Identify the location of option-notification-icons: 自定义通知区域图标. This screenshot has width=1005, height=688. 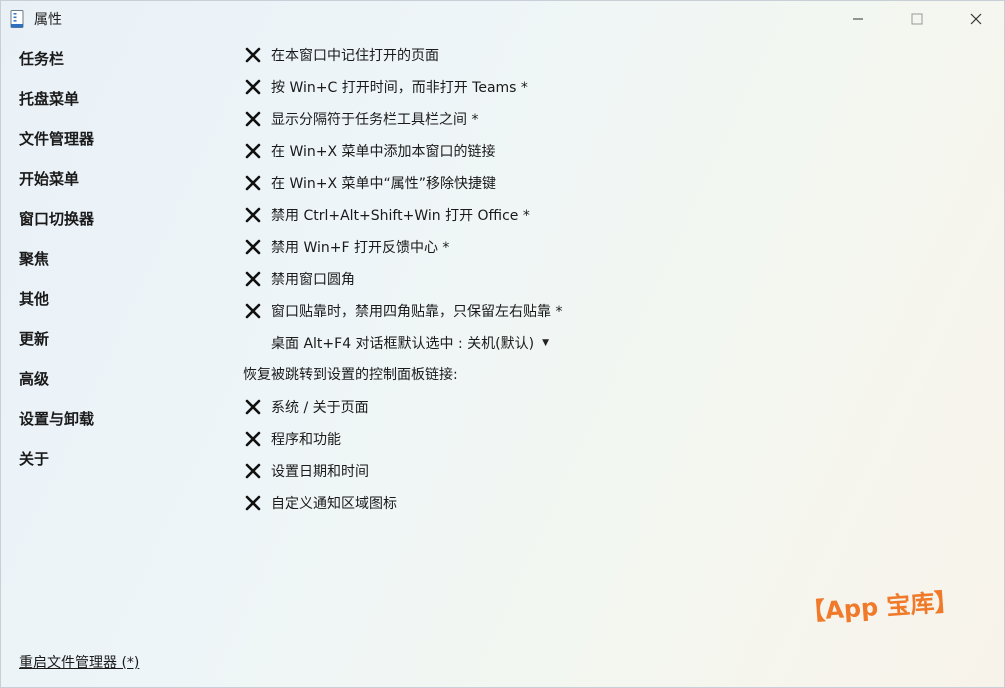
(317, 503).